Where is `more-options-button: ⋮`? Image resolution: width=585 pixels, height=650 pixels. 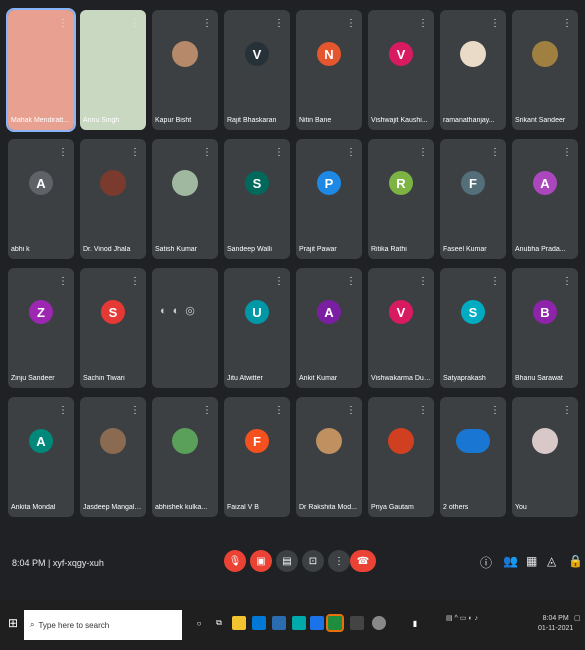
more-options-button: ⋮ is located at coordinates (339, 561).